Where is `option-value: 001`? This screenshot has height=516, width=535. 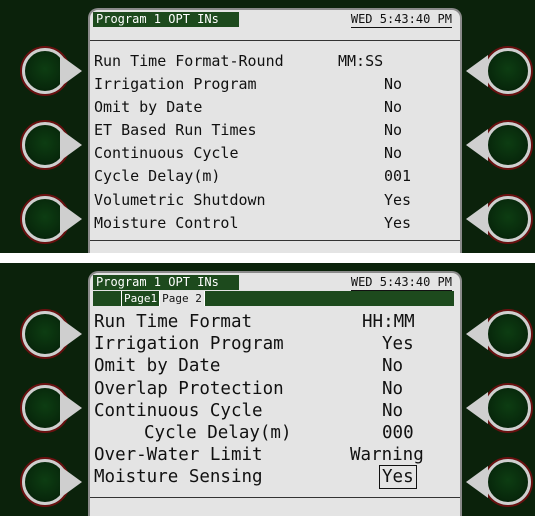 option-value: 001 is located at coordinates (398, 176).